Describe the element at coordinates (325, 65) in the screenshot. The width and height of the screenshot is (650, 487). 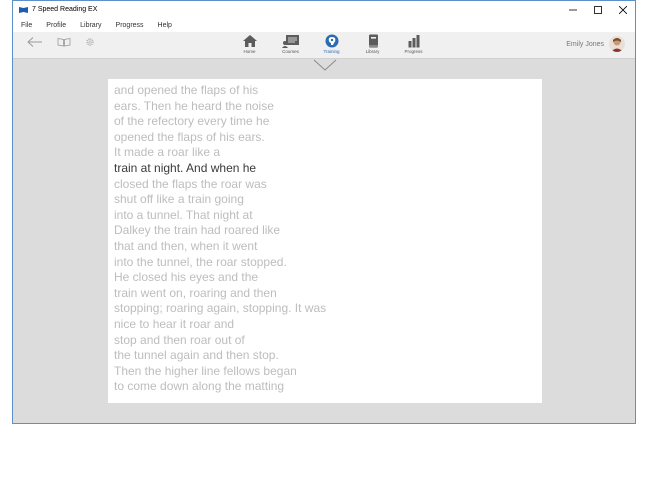
I see `chevron-down-icon` at that location.